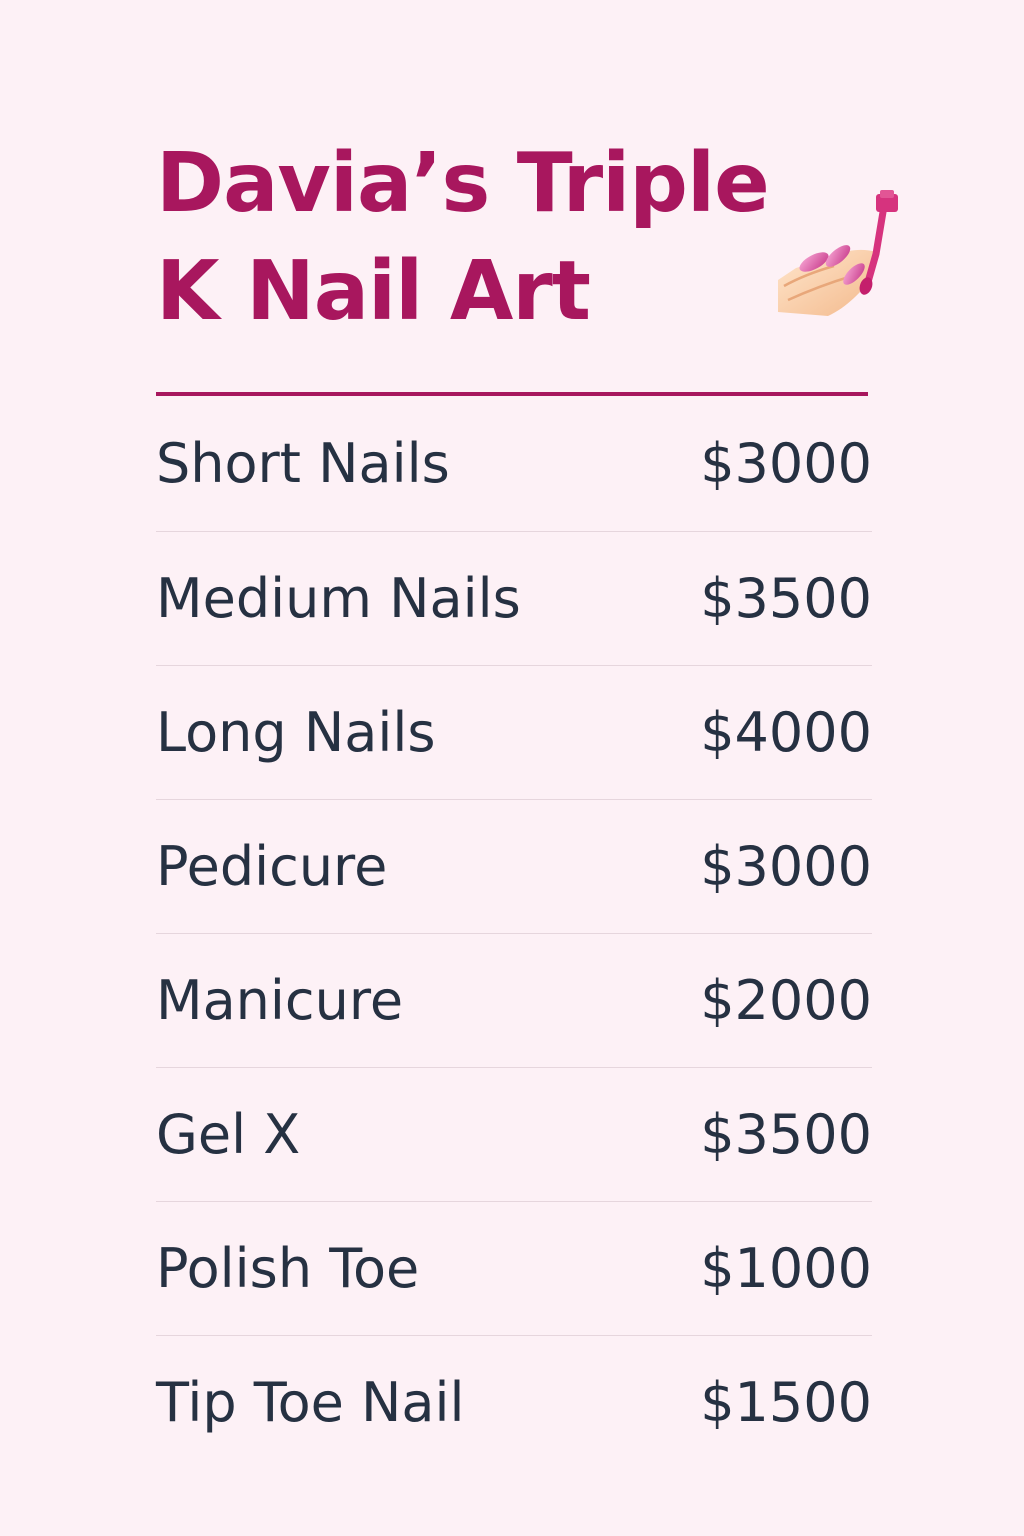 The width and height of the screenshot is (1024, 1536). I want to click on service-price: $1000, so click(786, 1268).